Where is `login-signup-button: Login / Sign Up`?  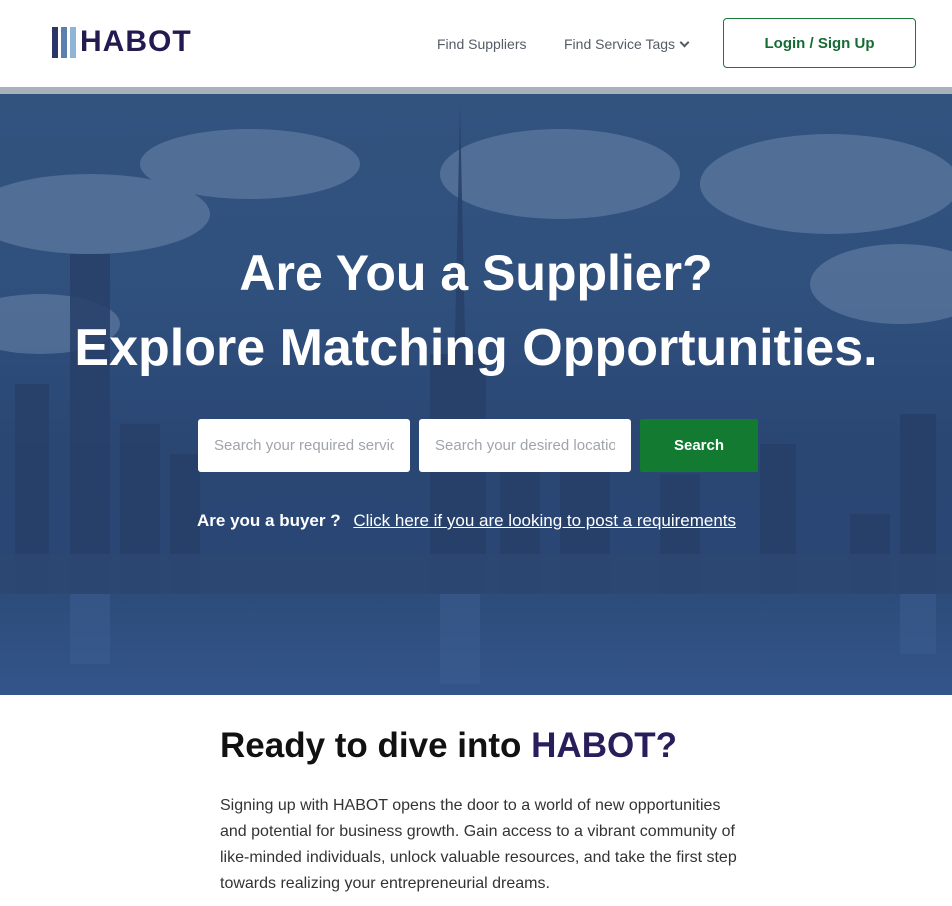 login-signup-button: Login / Sign Up is located at coordinates (819, 43).